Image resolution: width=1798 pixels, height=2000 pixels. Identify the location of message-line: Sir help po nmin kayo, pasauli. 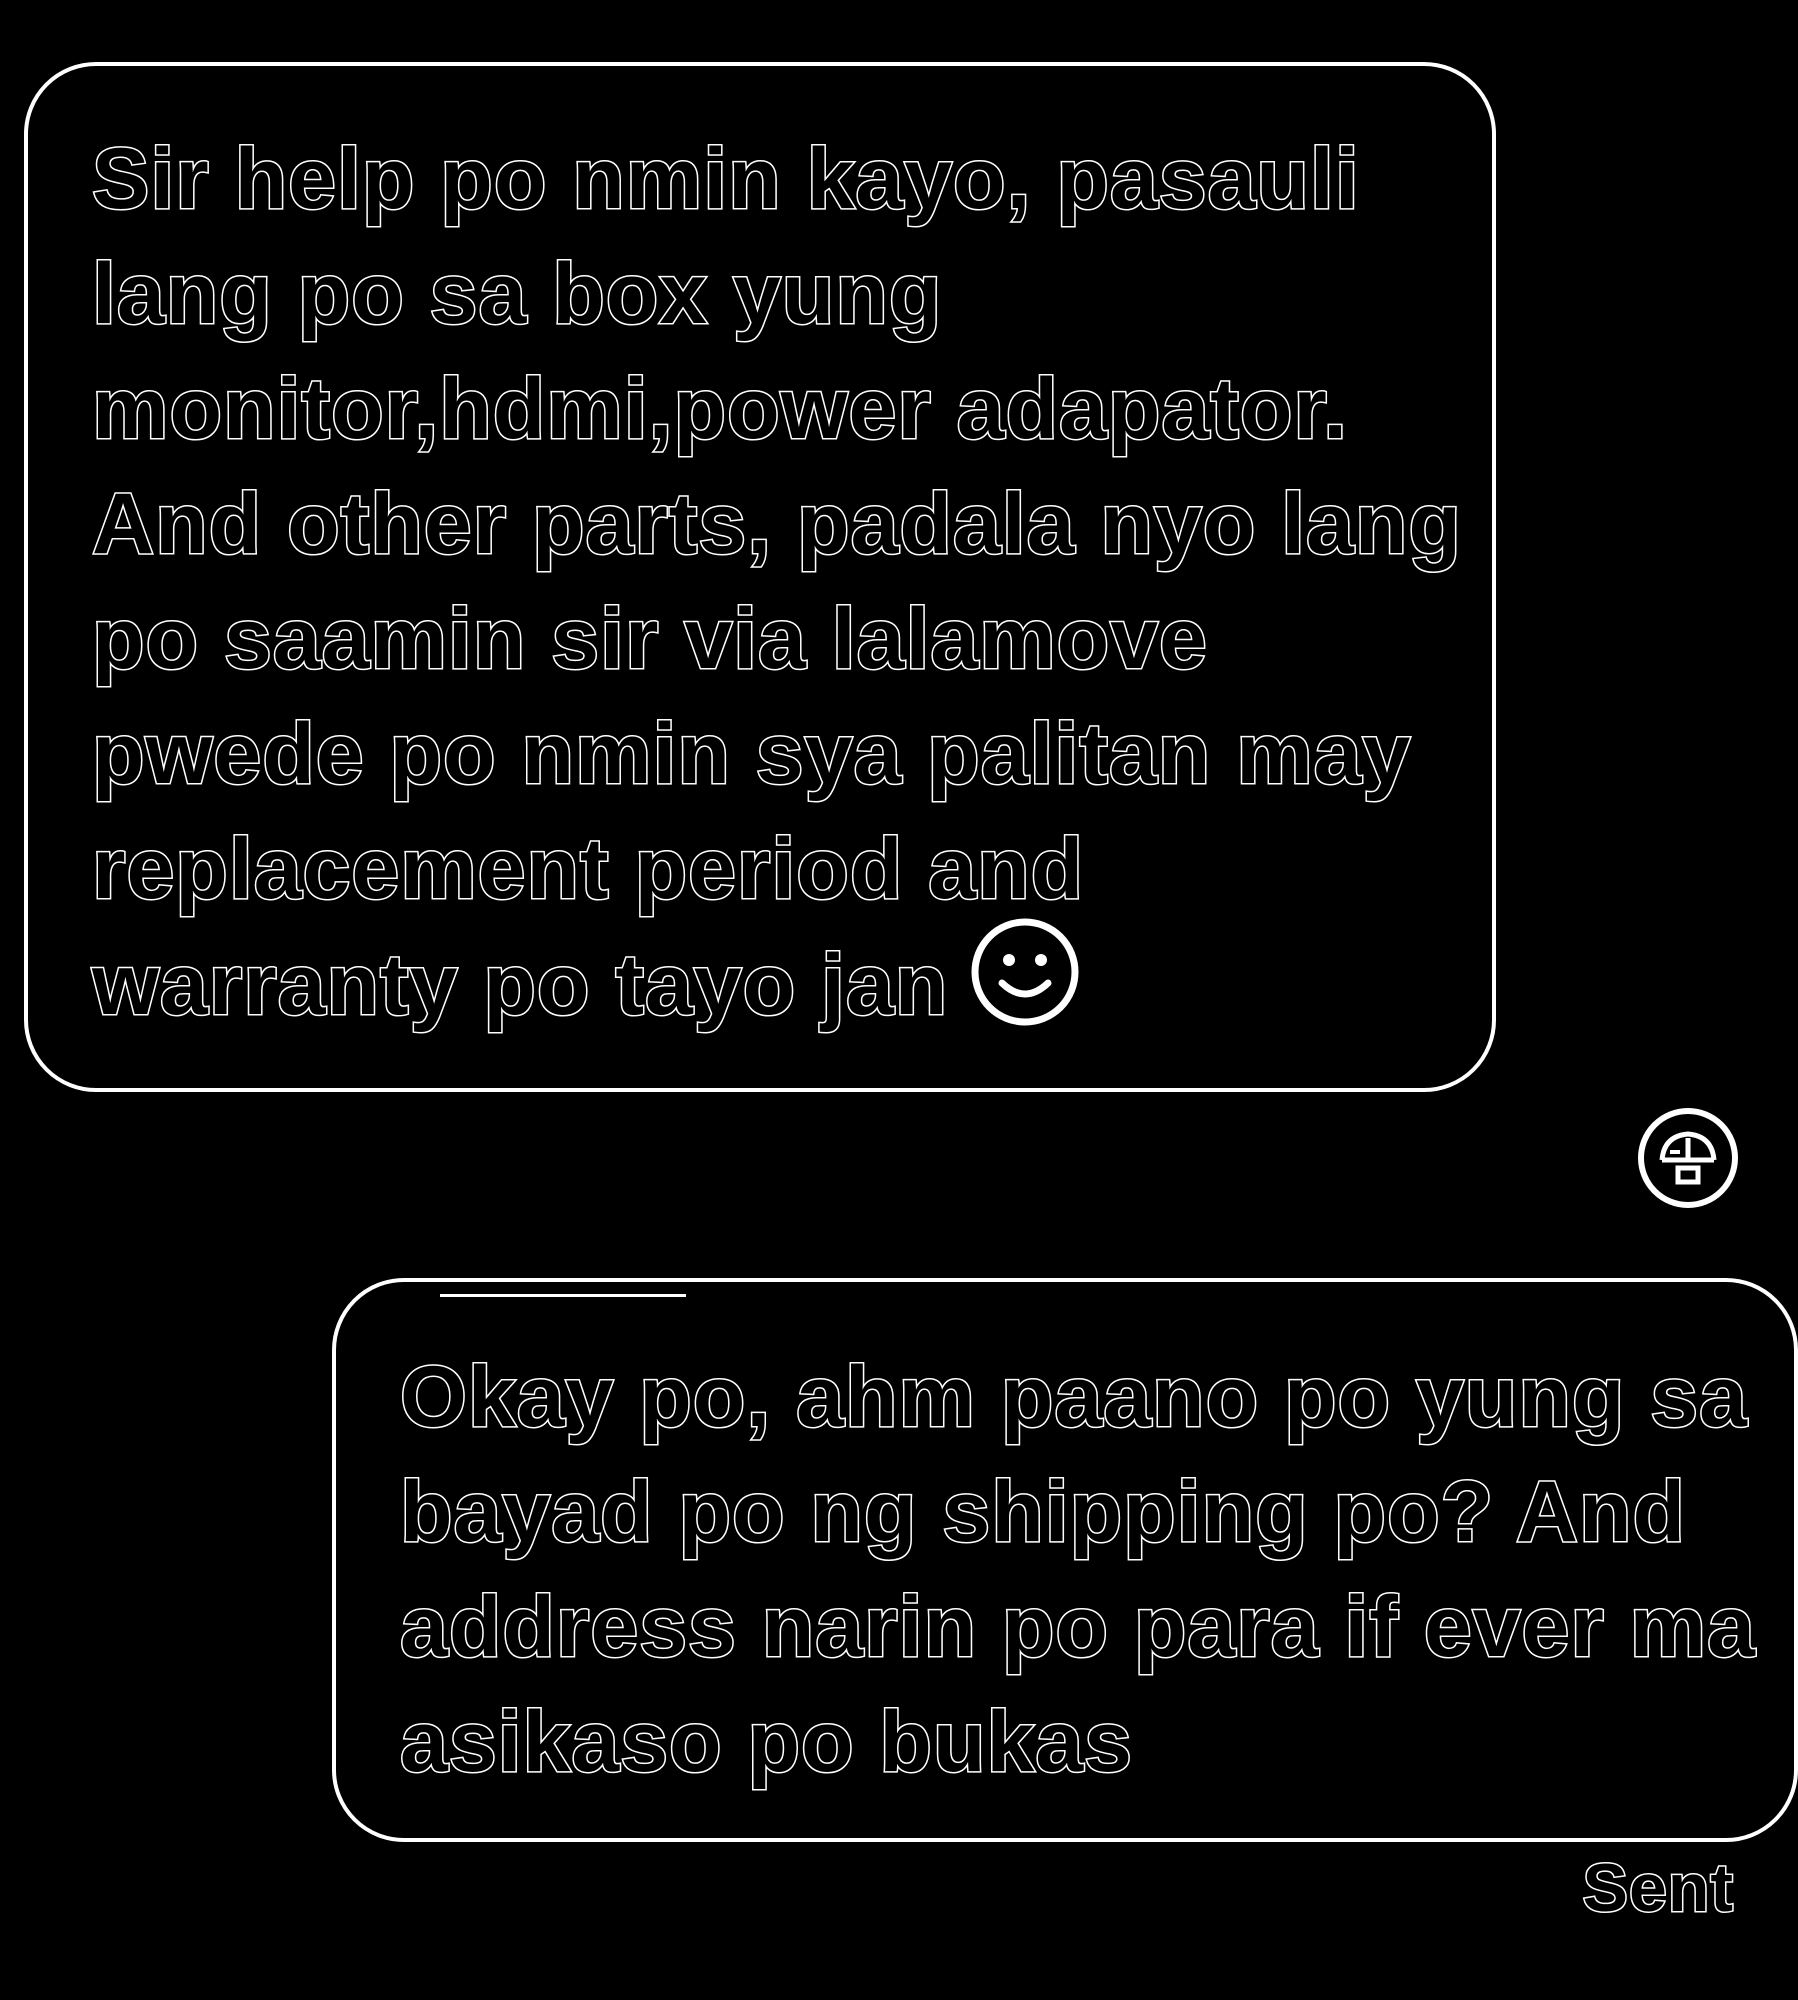
(726, 179).